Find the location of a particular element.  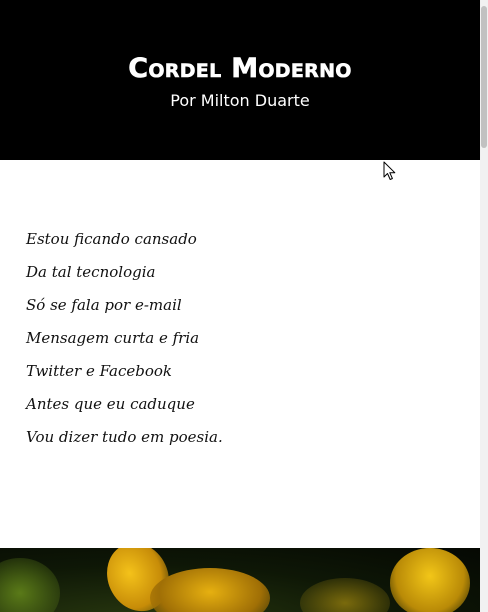

poem-line: Vou dizer tudo em poesia. is located at coordinates (124, 437).